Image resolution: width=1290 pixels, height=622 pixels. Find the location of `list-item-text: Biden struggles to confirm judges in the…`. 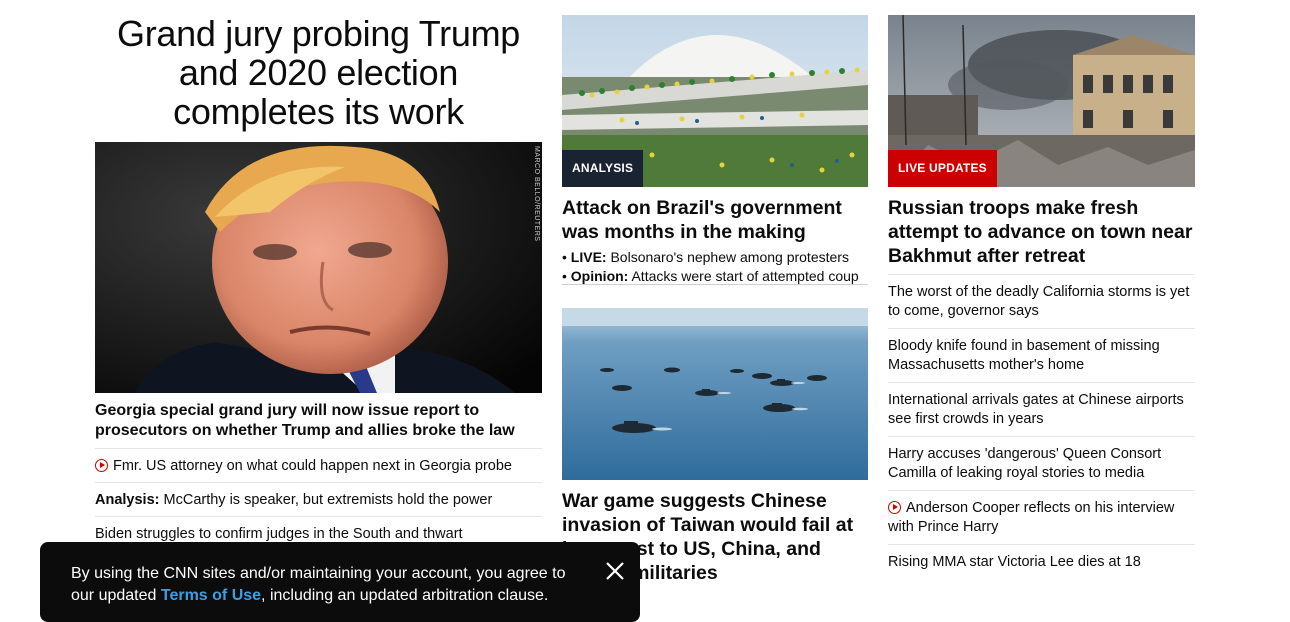

list-item-text: Biden struggles to confirm judges in the… is located at coordinates (279, 534).